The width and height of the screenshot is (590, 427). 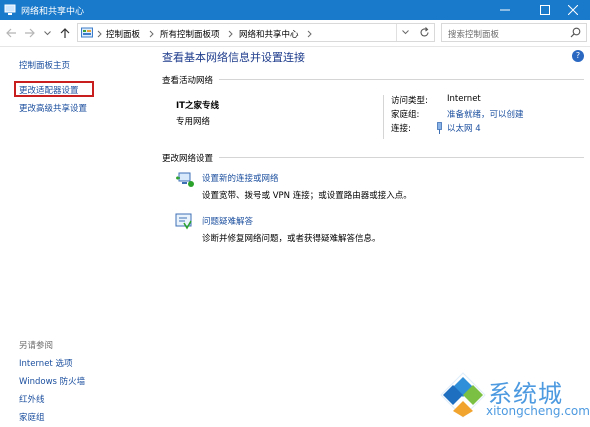 What do you see at coordinates (32, 417) in the screenshot?
I see `sidebar-item-homegroup: 家庭组` at bounding box center [32, 417].